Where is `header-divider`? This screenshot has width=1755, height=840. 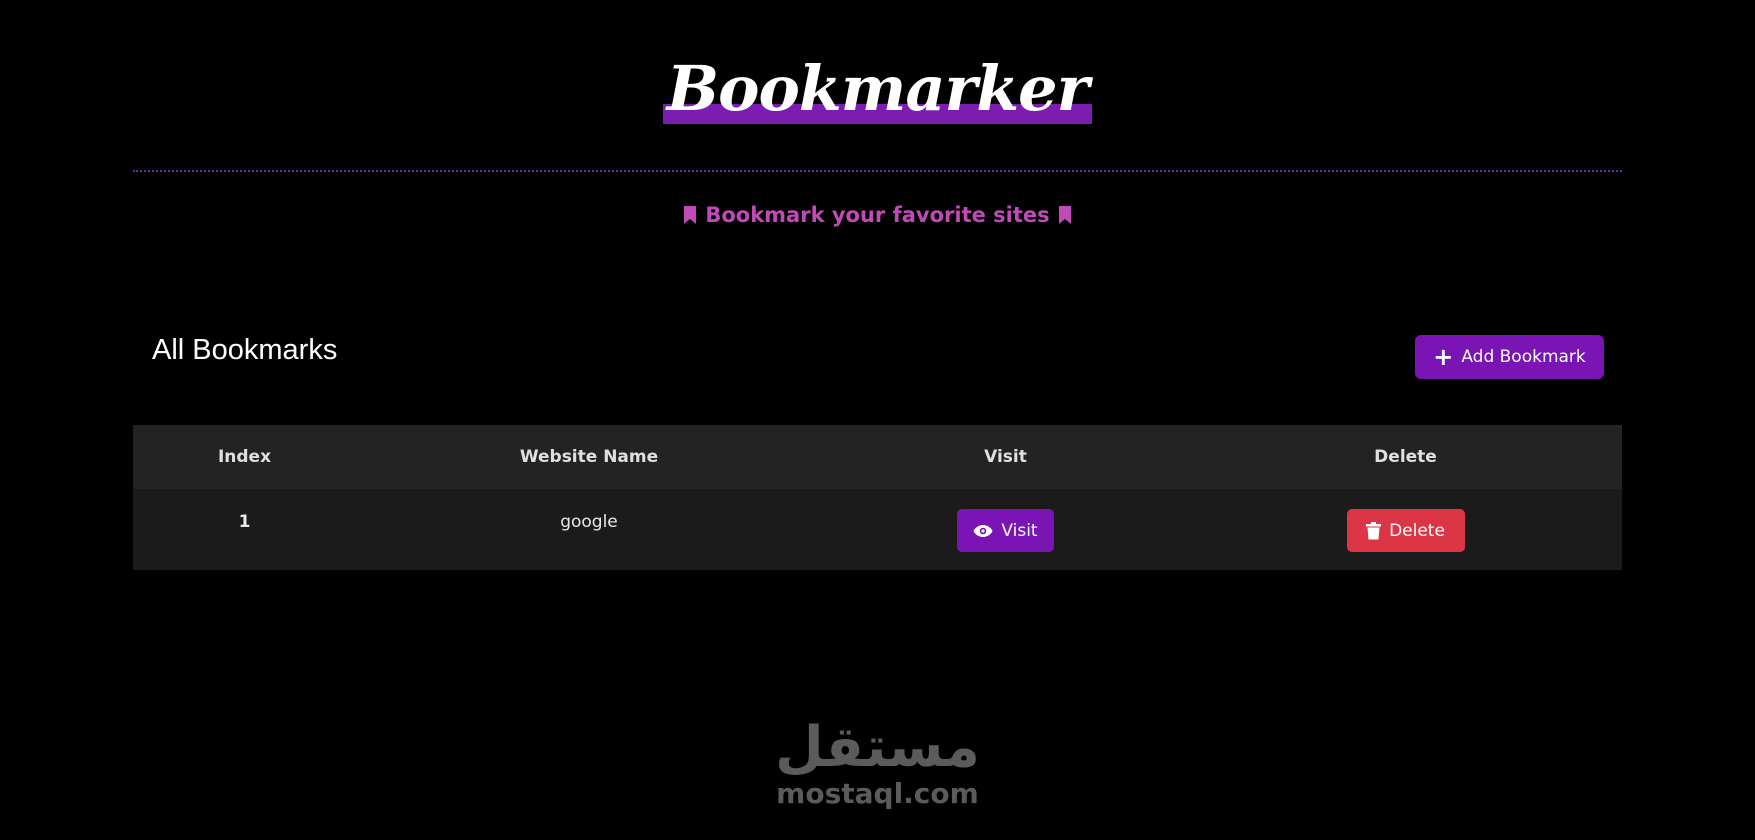 header-divider is located at coordinates (877, 171).